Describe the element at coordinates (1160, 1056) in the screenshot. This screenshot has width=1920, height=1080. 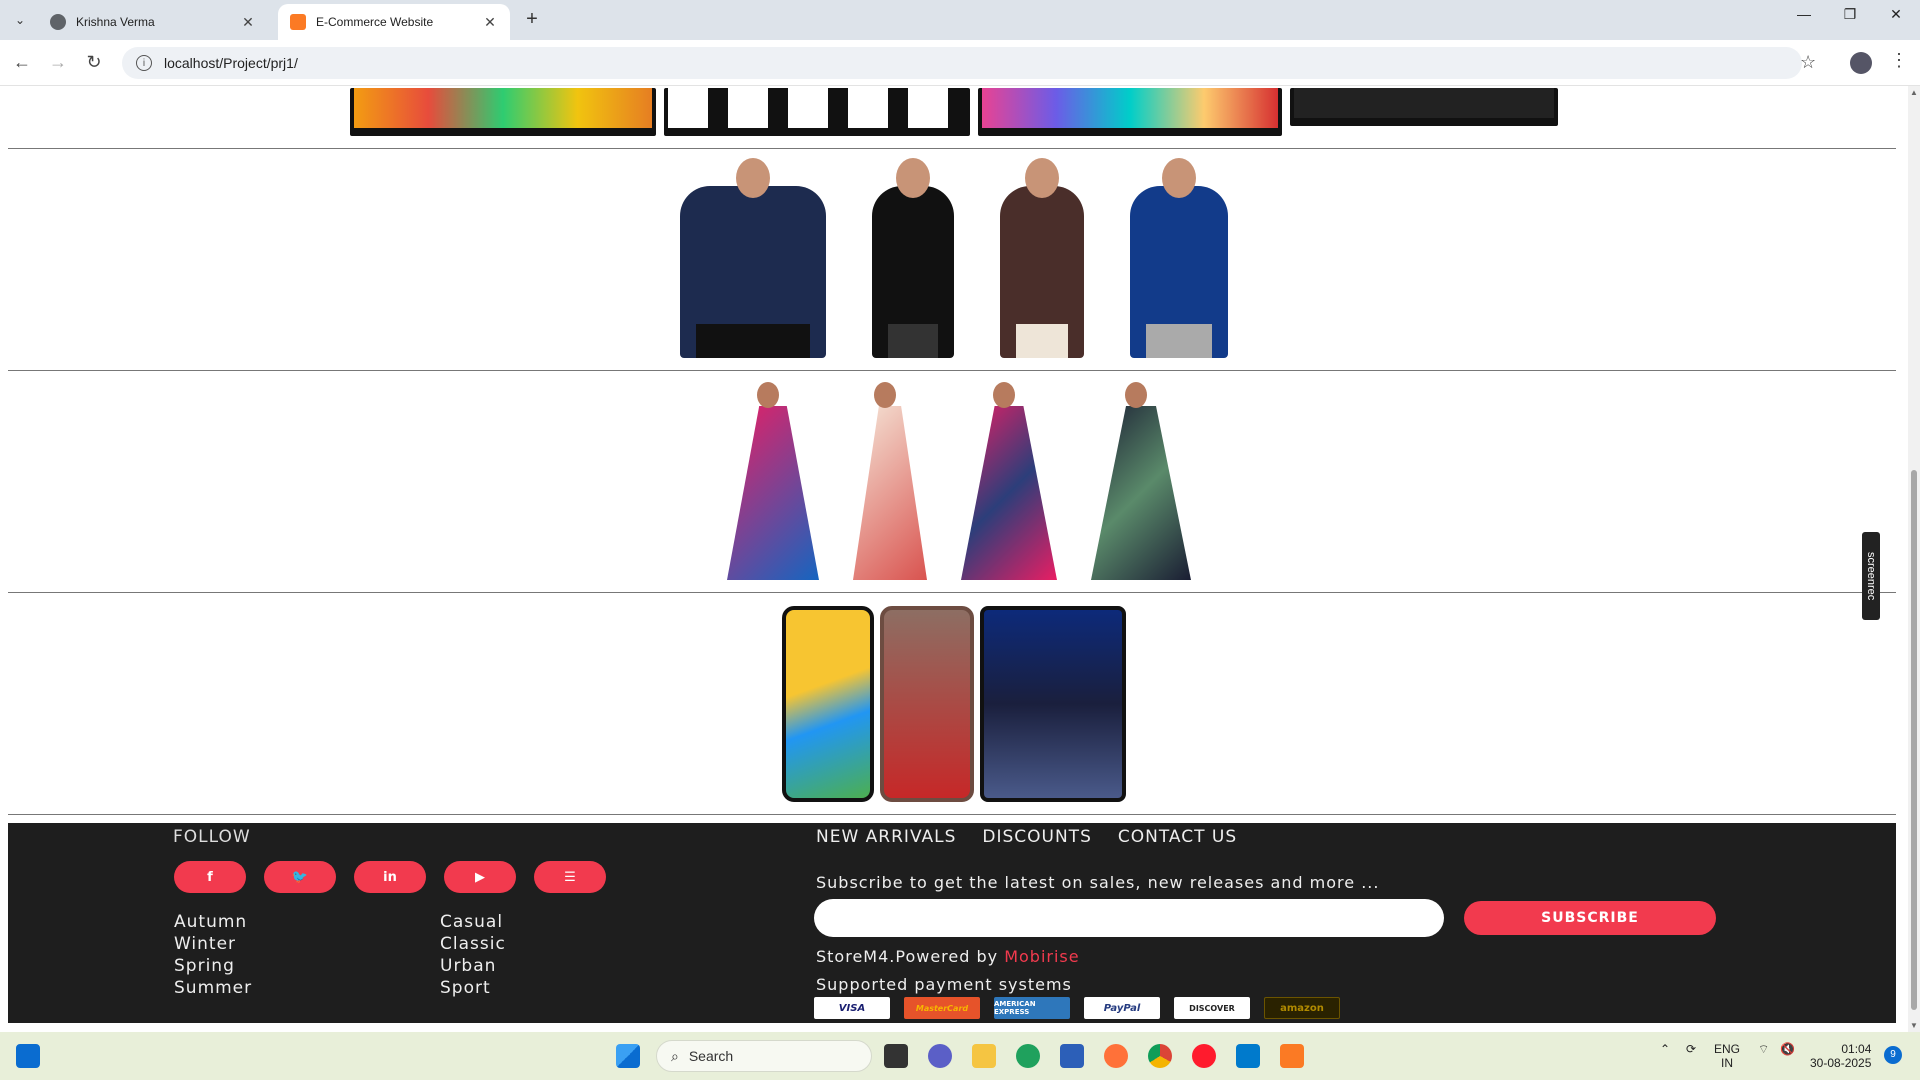
I see `chrome-icon` at that location.